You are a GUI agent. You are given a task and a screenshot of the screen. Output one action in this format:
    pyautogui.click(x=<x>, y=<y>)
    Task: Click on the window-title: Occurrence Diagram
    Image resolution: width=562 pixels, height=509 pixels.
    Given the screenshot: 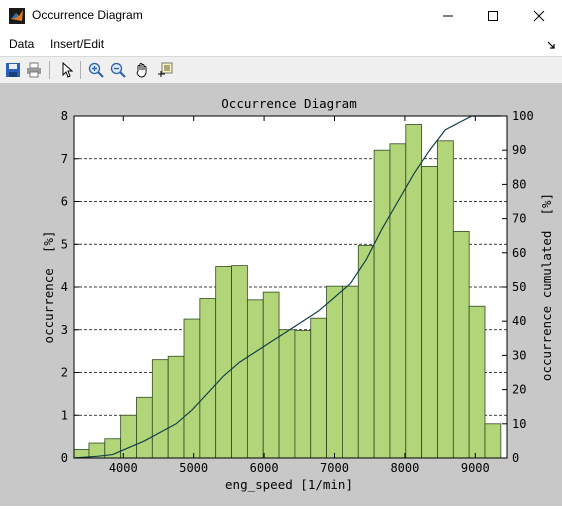 What is the action you would take?
    pyautogui.click(x=87, y=15)
    